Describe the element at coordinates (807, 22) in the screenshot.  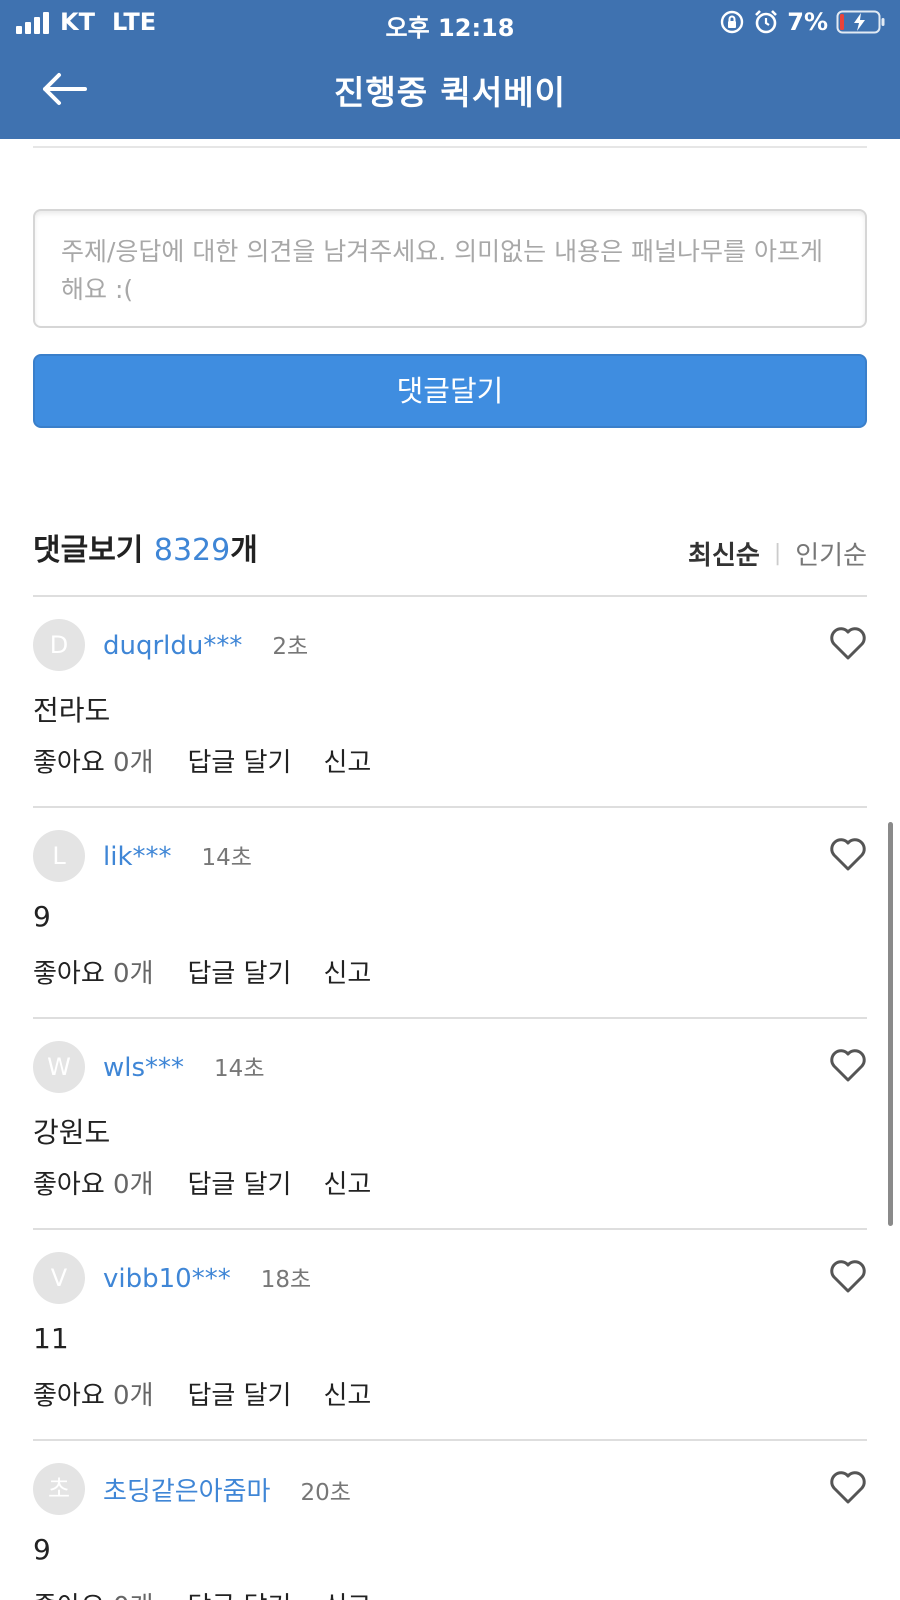
I see `battery-percent: 7%` at that location.